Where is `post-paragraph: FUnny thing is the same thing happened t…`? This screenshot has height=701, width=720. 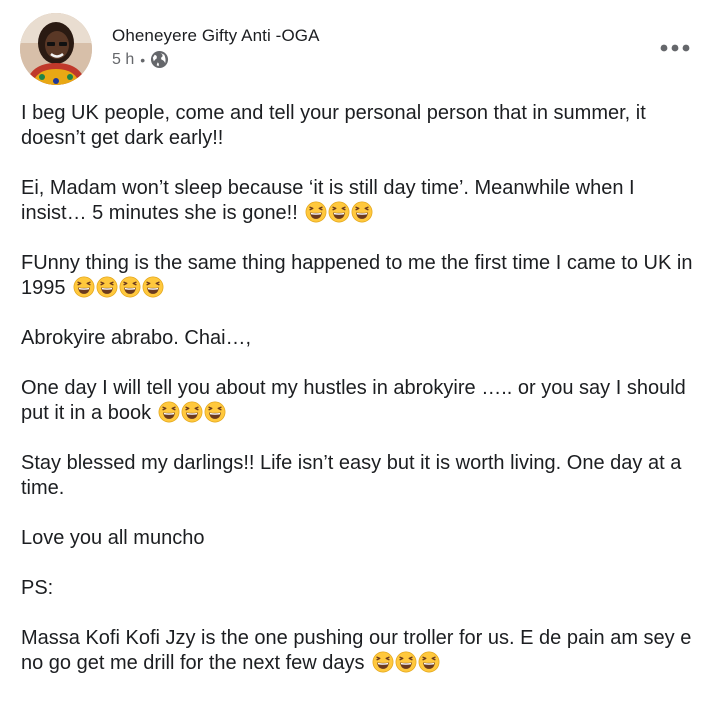 post-paragraph: FUnny thing is the same thing happened t… is located at coordinates (361, 276).